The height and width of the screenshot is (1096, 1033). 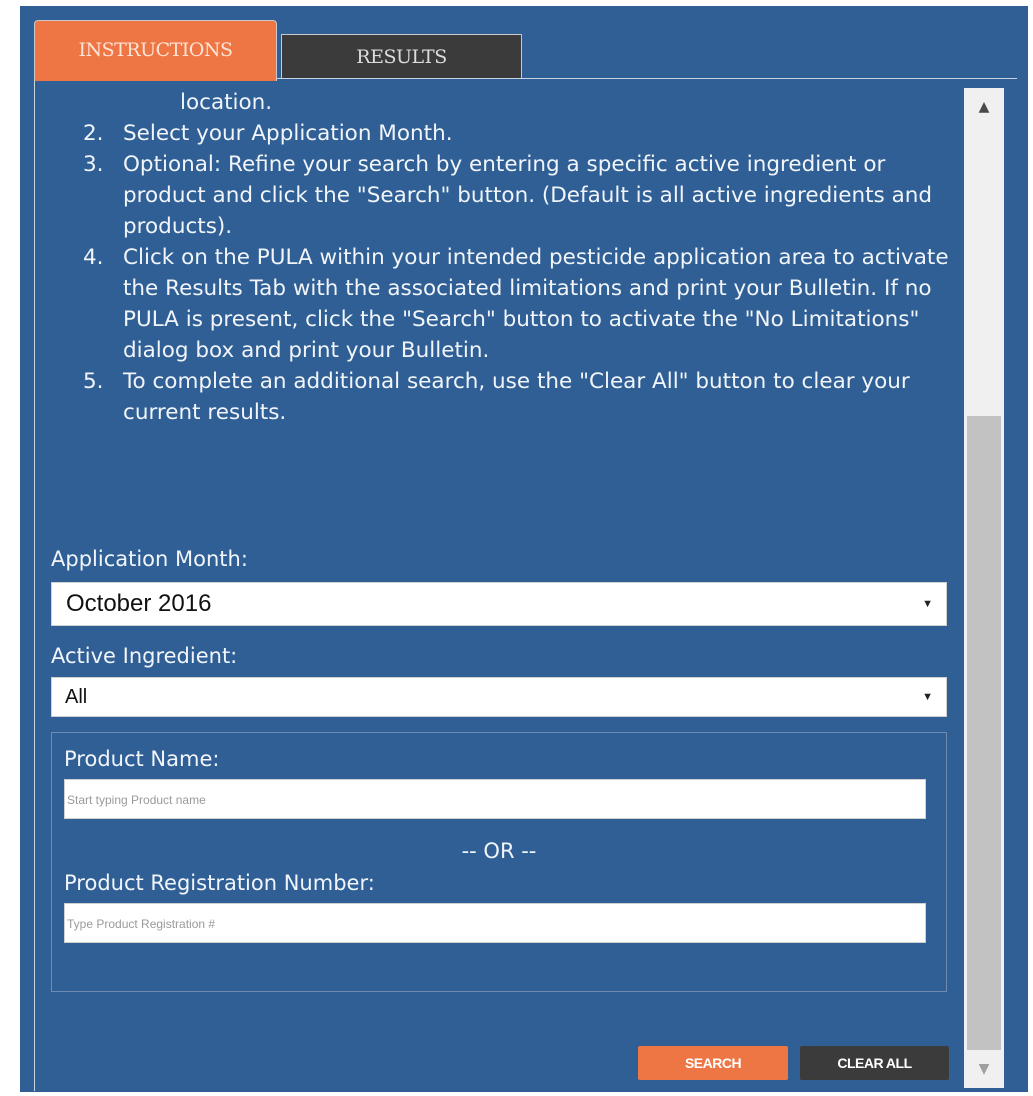 I want to click on tab-instructions-label: INSTRUCTIONS, so click(x=155, y=50).